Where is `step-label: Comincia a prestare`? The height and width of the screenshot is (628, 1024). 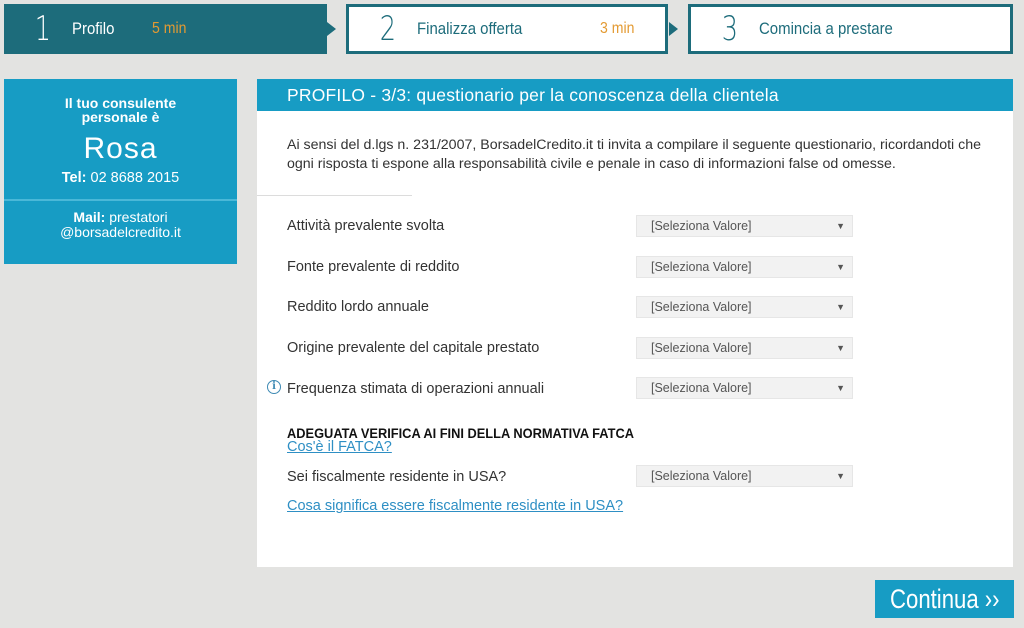
step-label: Comincia a prestare is located at coordinates (825, 28).